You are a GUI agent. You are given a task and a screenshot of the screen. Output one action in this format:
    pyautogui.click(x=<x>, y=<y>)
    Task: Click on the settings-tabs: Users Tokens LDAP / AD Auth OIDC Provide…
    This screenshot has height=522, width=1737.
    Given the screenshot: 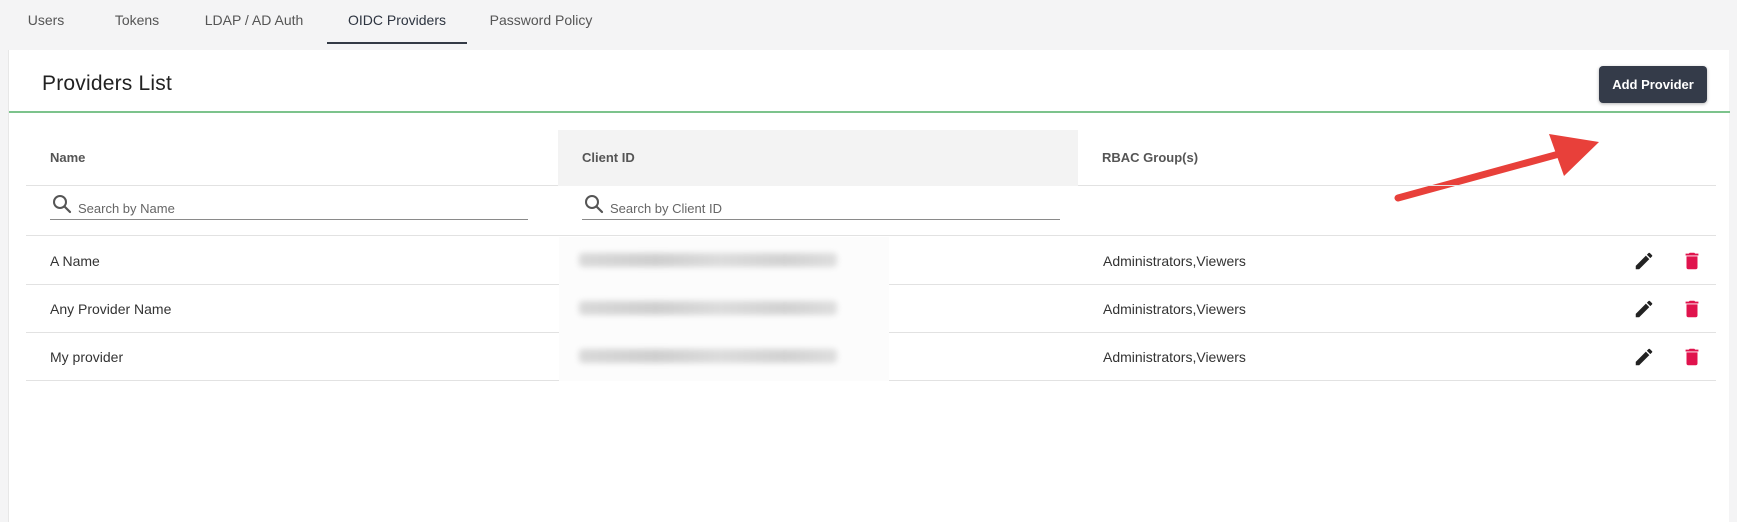 What is the action you would take?
    pyautogui.click(x=868, y=22)
    